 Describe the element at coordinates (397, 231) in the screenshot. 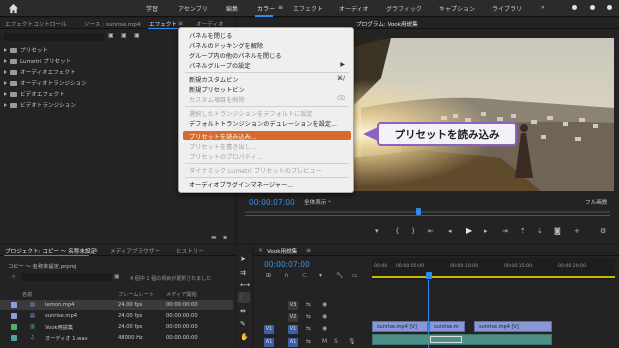

I see `mark-in-icon: {` at that location.